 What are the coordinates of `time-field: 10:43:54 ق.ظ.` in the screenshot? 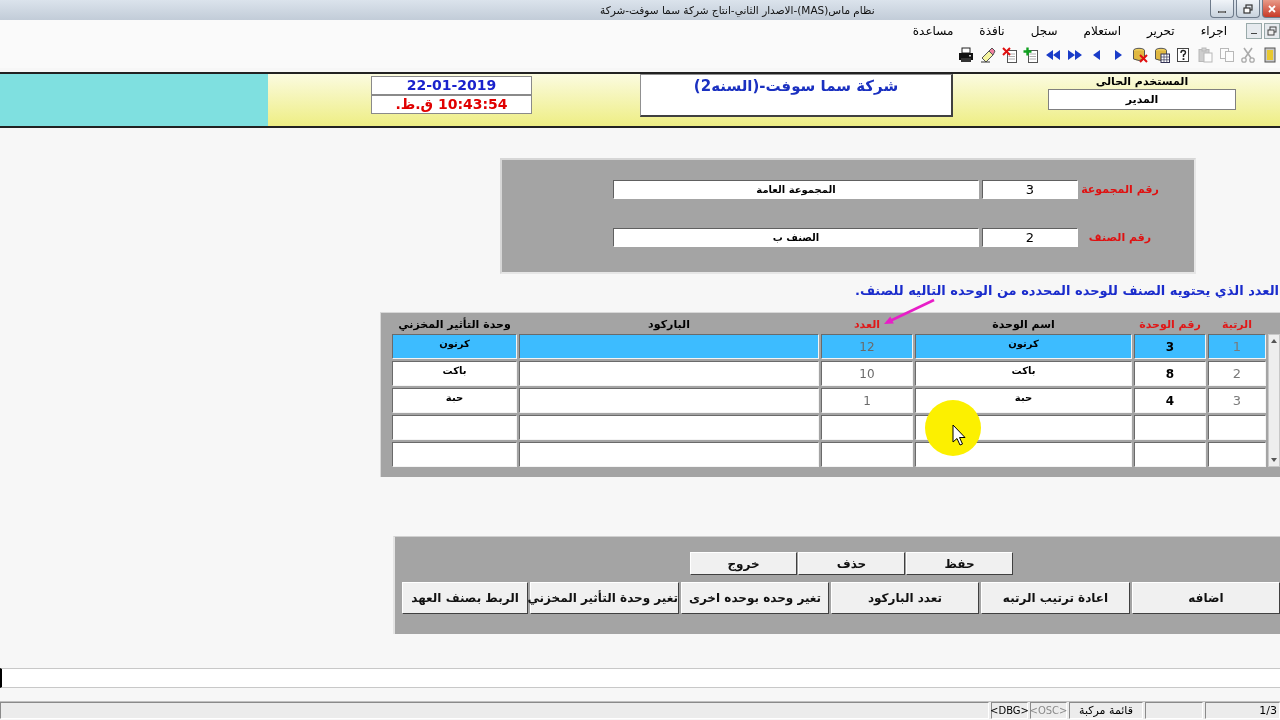 It's located at (451, 104).